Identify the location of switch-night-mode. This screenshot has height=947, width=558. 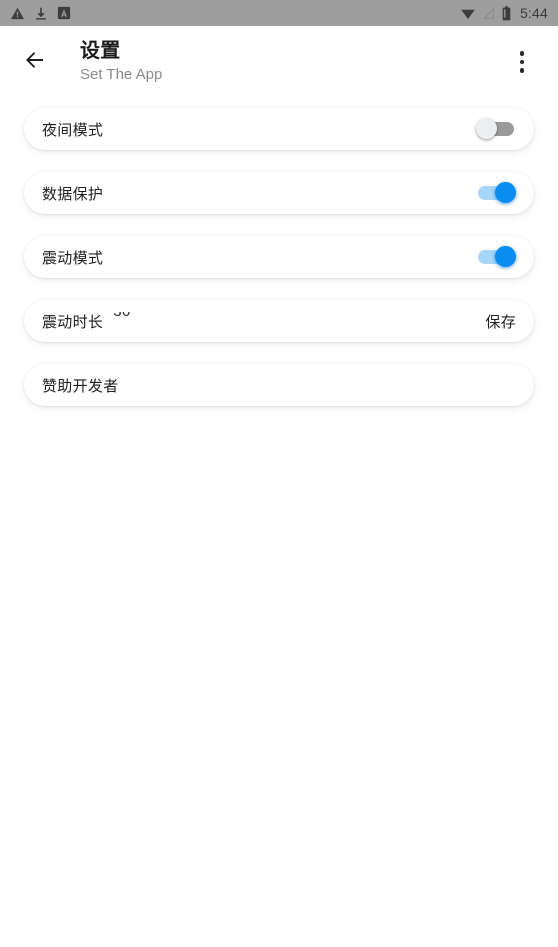
(496, 129).